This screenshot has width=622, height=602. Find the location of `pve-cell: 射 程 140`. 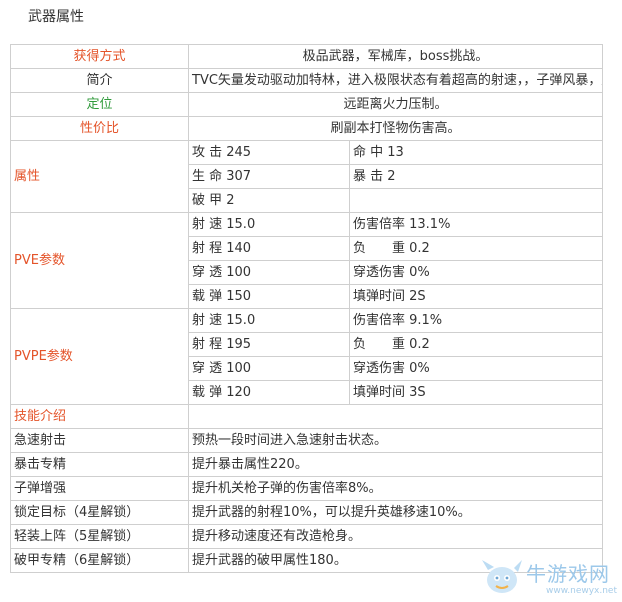

pve-cell: 射 程 140 is located at coordinates (269, 248).